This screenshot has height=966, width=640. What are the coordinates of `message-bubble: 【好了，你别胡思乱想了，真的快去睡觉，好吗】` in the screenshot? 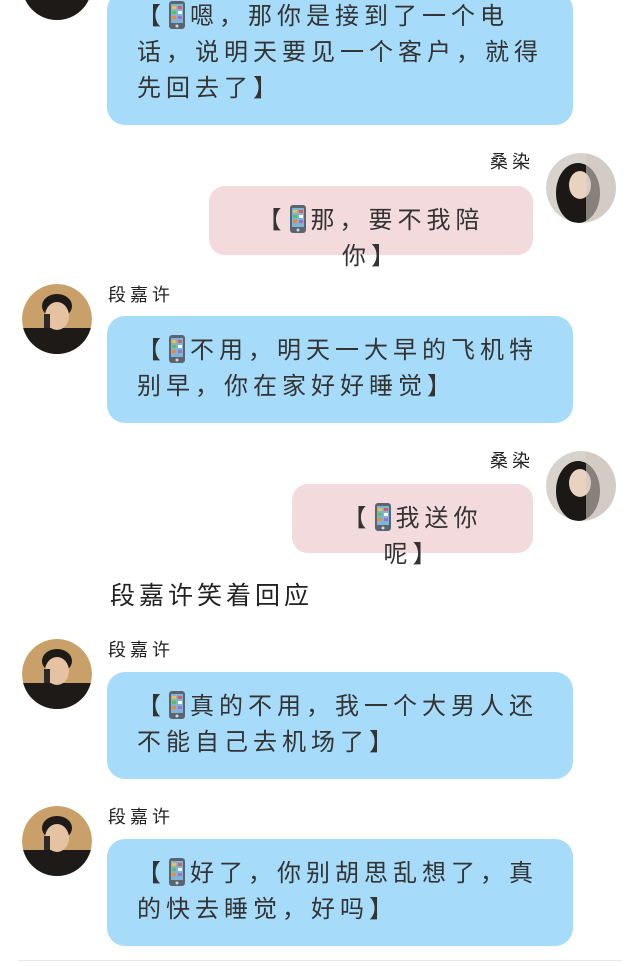 It's located at (340, 892).